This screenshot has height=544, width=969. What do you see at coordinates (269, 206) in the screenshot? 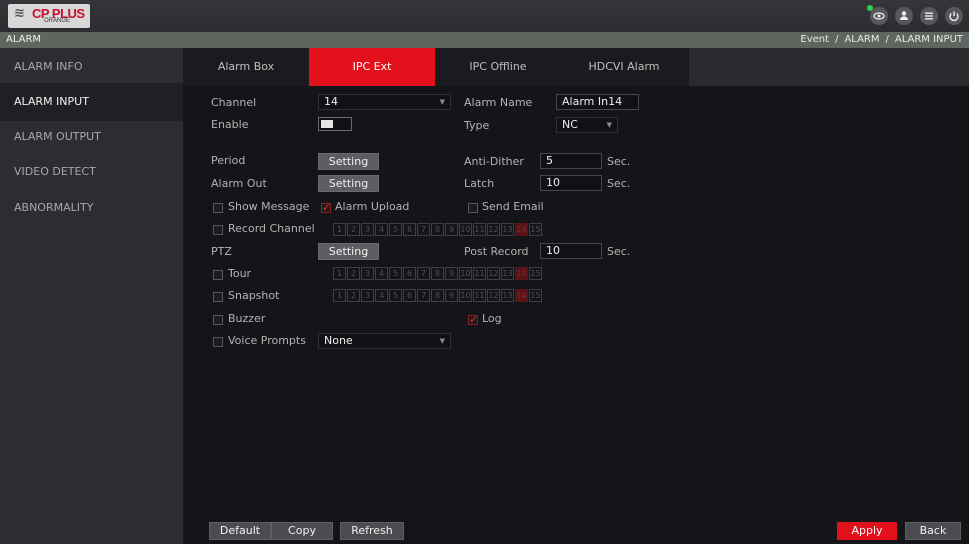
I see `show-message-label: Show Message` at bounding box center [269, 206].